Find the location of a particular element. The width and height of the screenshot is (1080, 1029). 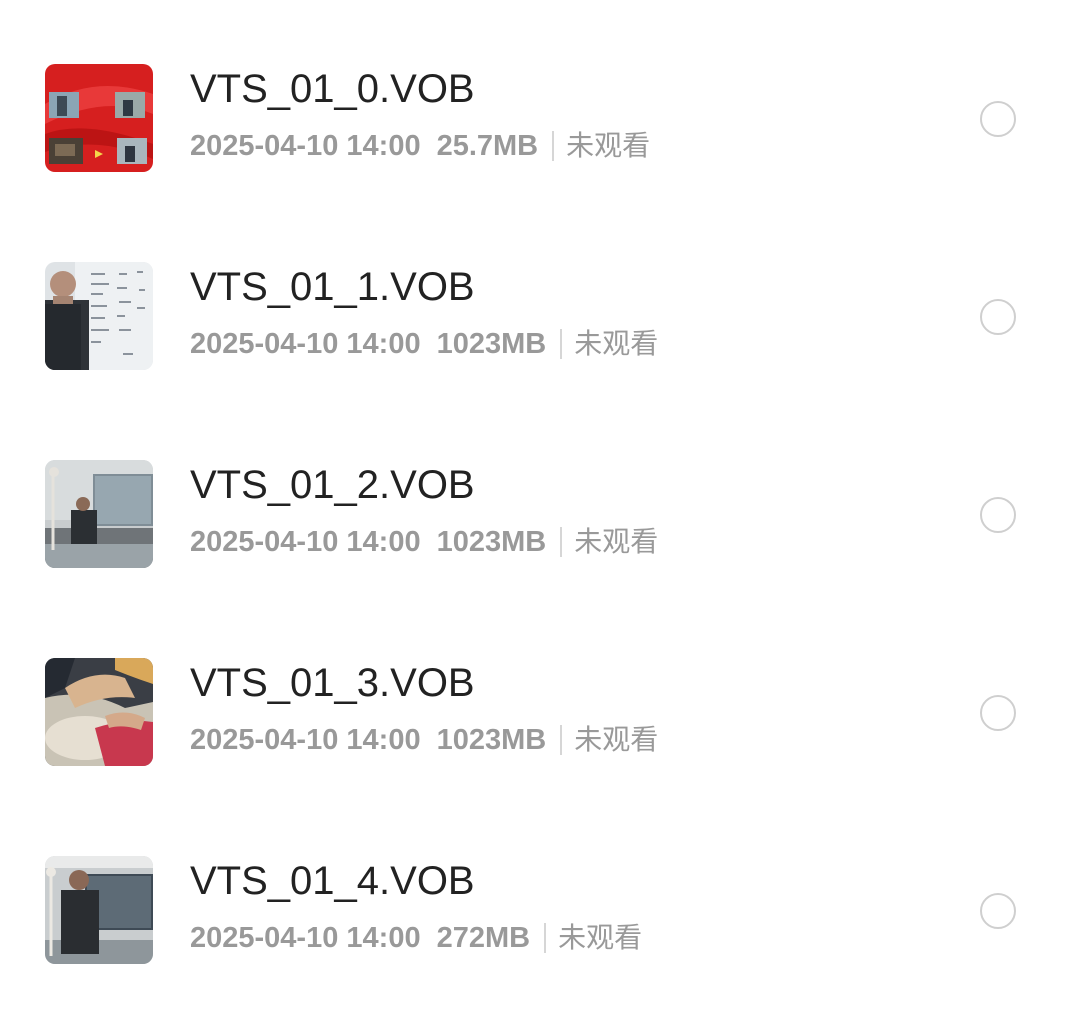

file-size: 25.7MB is located at coordinates (487, 146).